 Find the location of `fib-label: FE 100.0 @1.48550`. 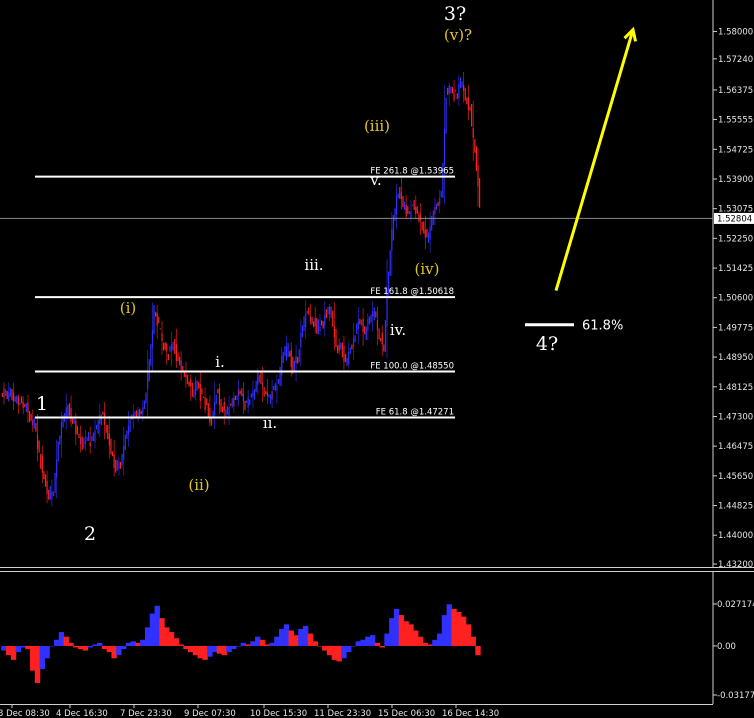

fib-label: FE 100.0 @1.48550 is located at coordinates (412, 366).